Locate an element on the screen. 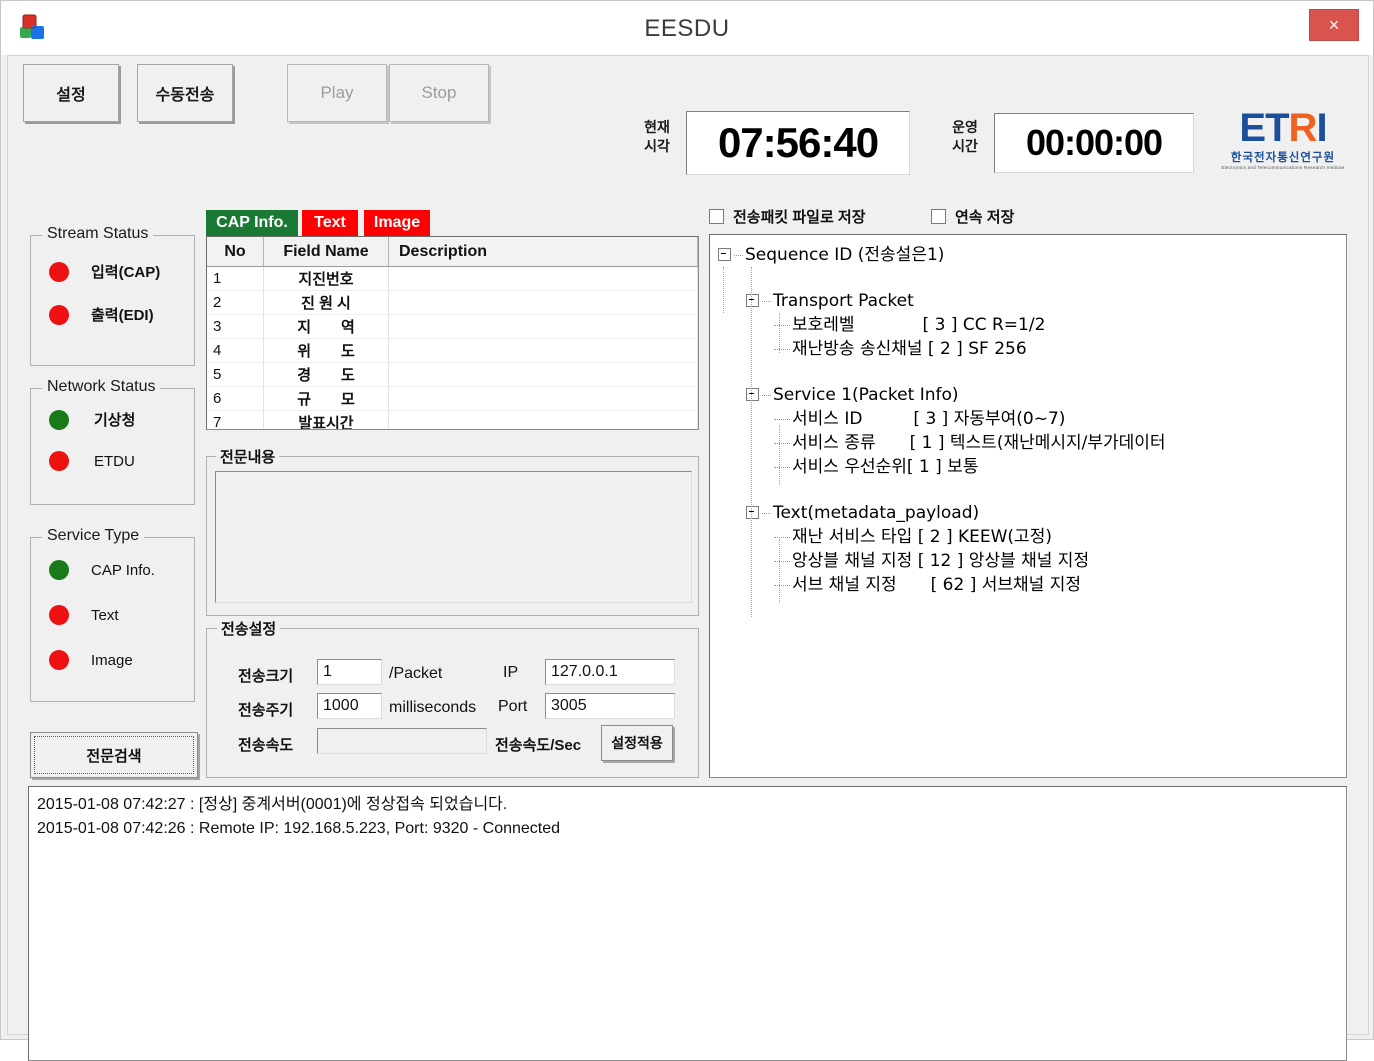  table-row: 3지 역 is located at coordinates (452, 326).